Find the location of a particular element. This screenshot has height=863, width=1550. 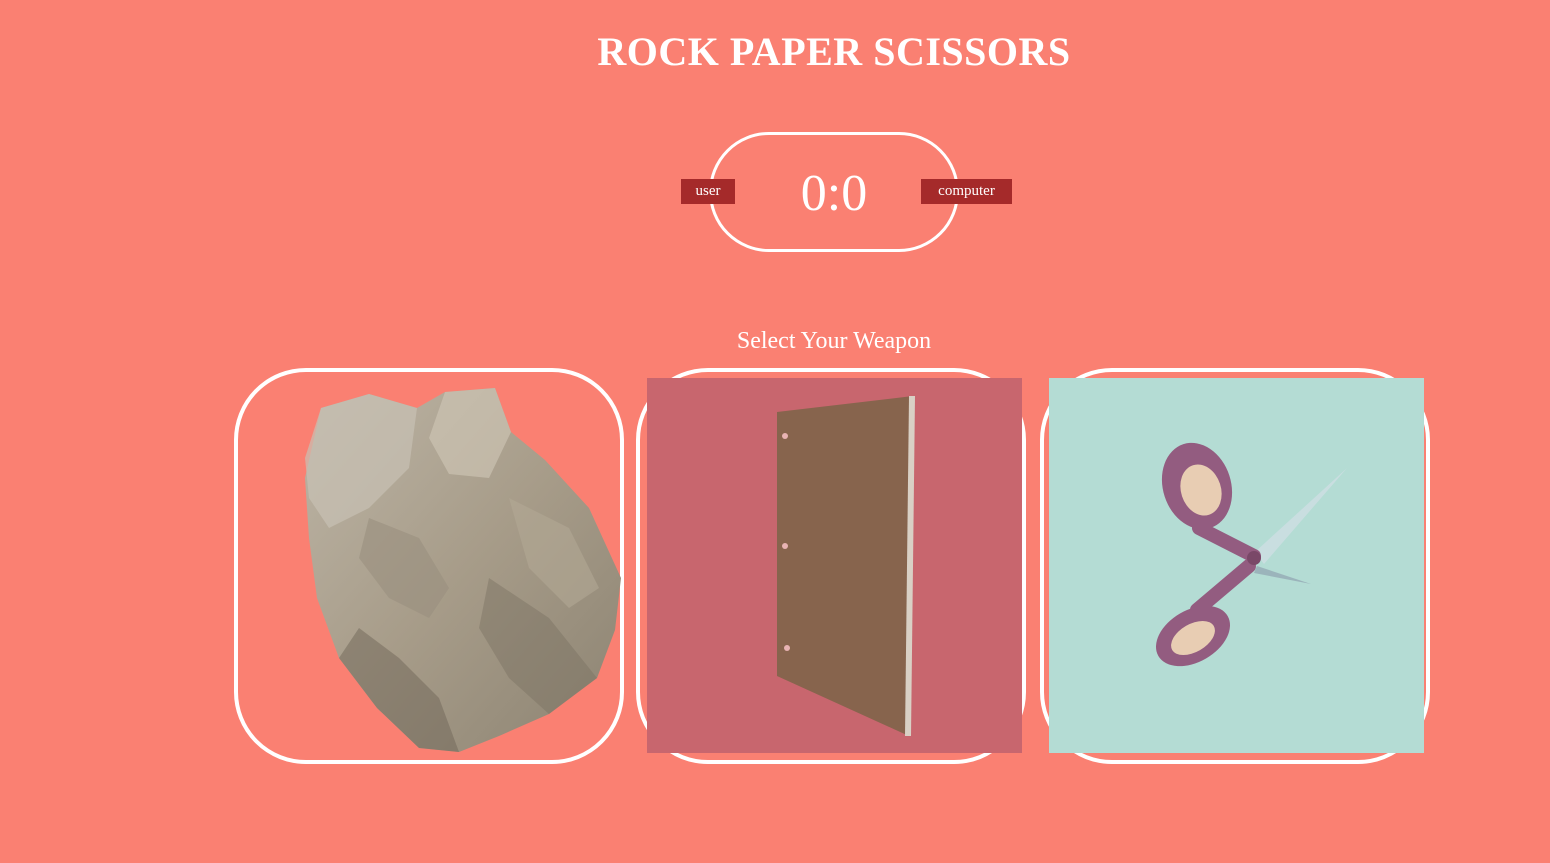

computer-score-label: computer is located at coordinates (966, 191).